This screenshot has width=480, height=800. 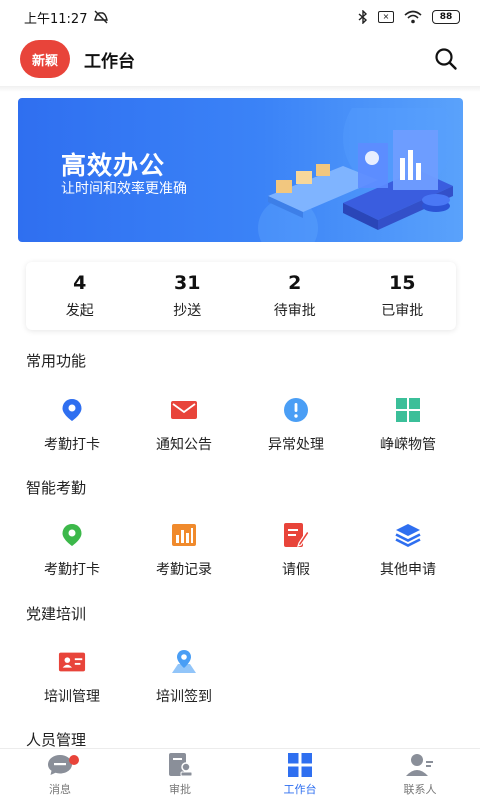 I want to click on map-pin-icon, so click(x=184, y=662).